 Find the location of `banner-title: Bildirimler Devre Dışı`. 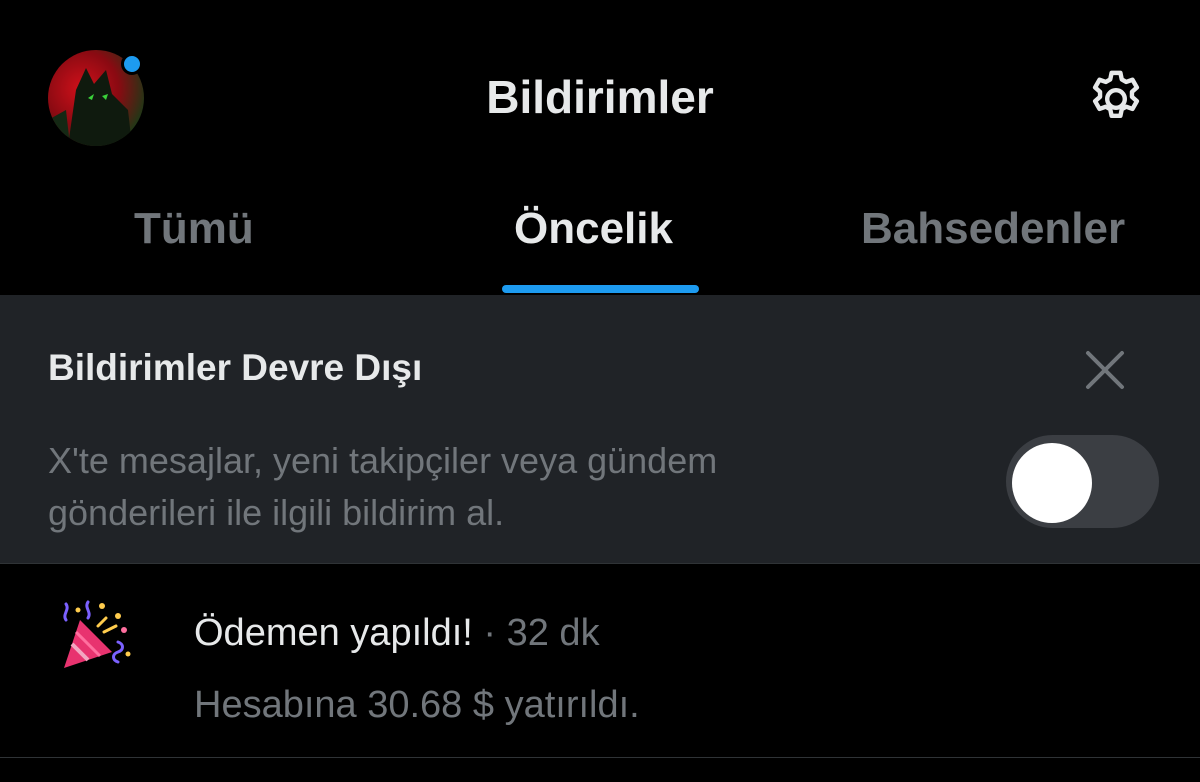

banner-title: Bildirimler Devre Dışı is located at coordinates (235, 367).